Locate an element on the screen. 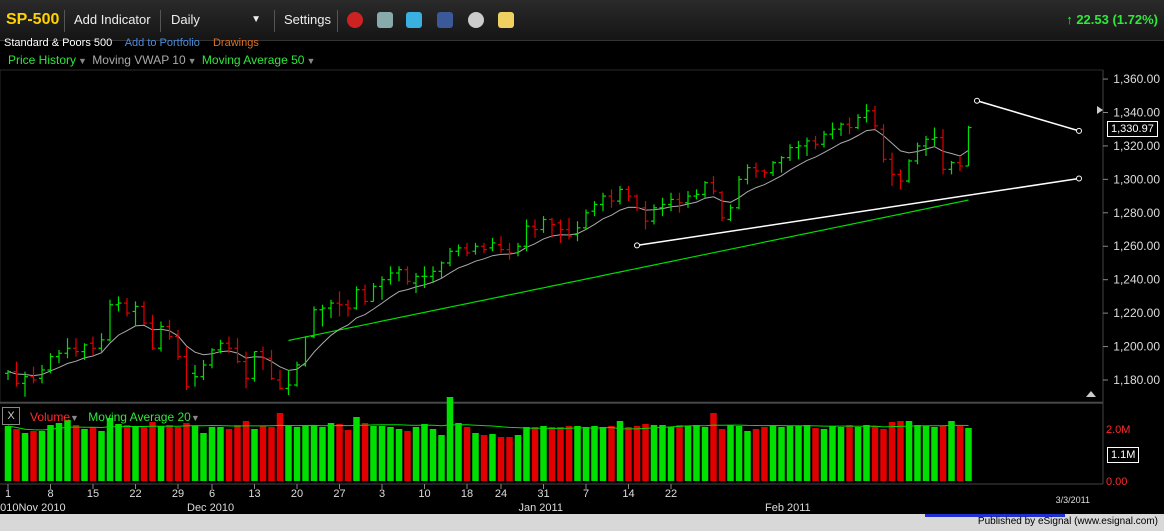 This screenshot has width=1164, height=531. published-credit: Published by eSignal (www.esignal.com) is located at coordinates (1067, 521).